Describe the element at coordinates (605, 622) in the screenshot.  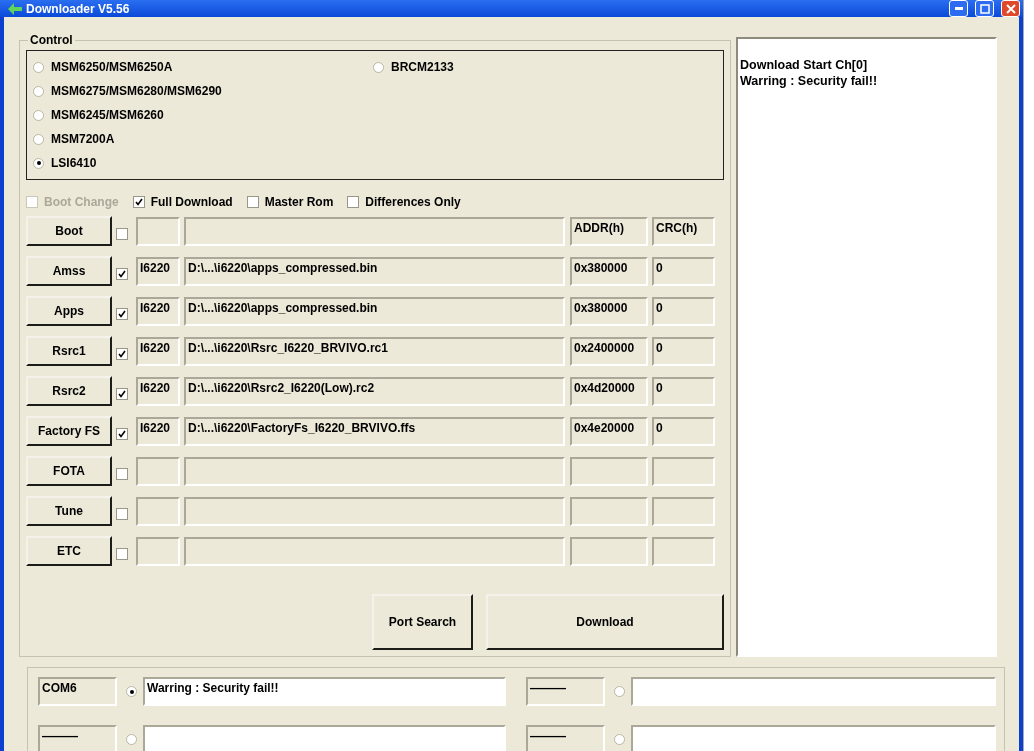
I see `download-button: Download` at that location.